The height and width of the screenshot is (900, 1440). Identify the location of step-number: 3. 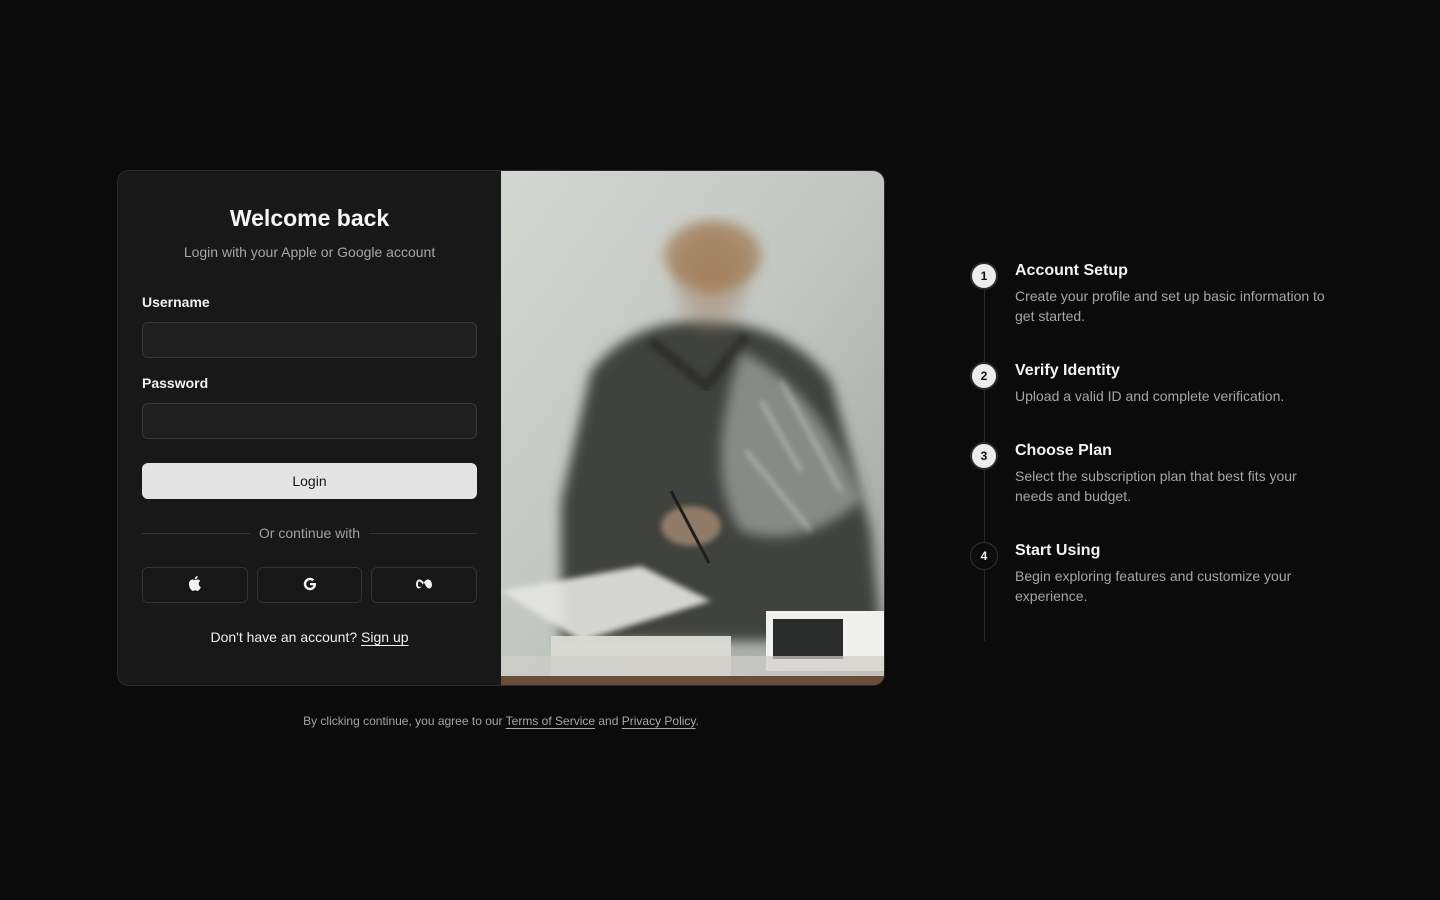
(984, 456).